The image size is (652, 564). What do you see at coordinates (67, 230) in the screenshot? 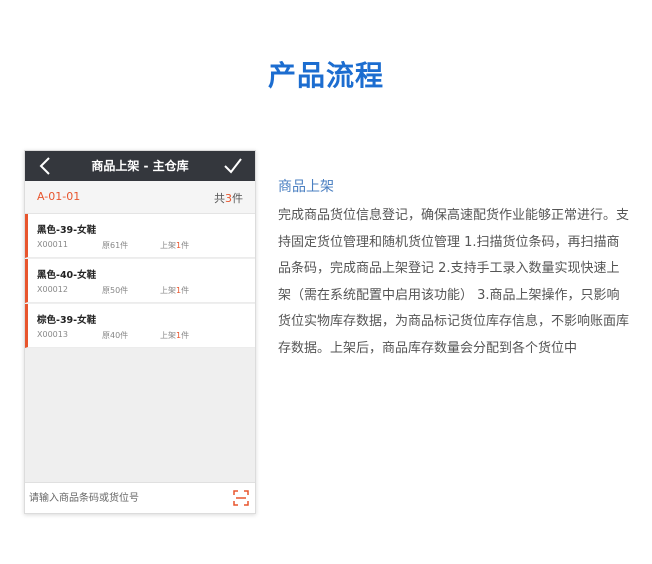
I see `item-name: 黑色-39-女鞋` at bounding box center [67, 230].